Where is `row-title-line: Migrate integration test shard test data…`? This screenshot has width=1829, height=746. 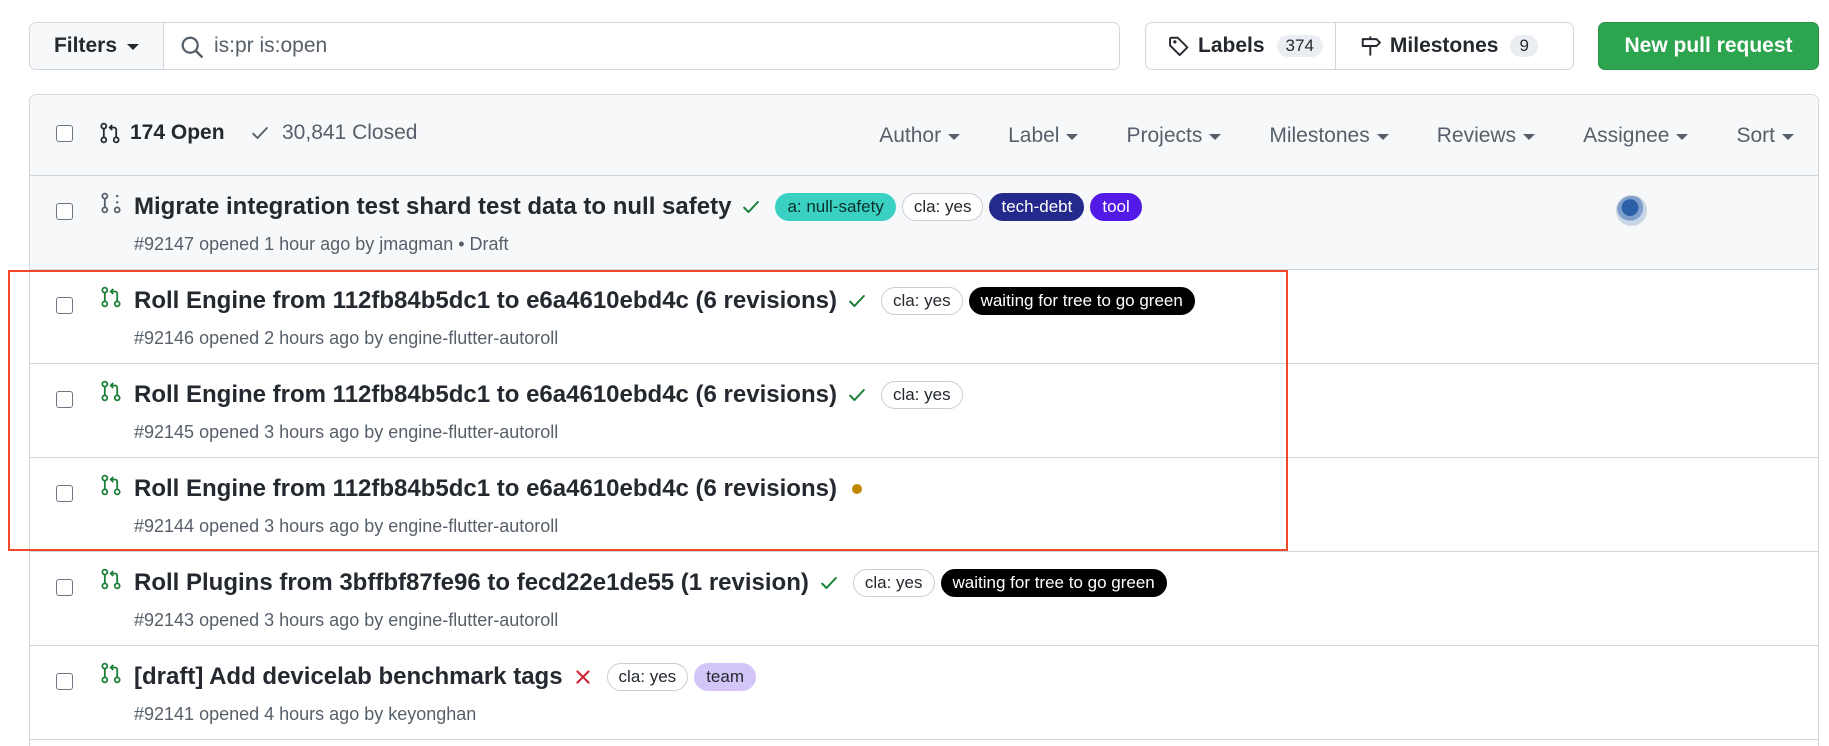 row-title-line: Migrate integration test shard test data… is located at coordinates (638, 207).